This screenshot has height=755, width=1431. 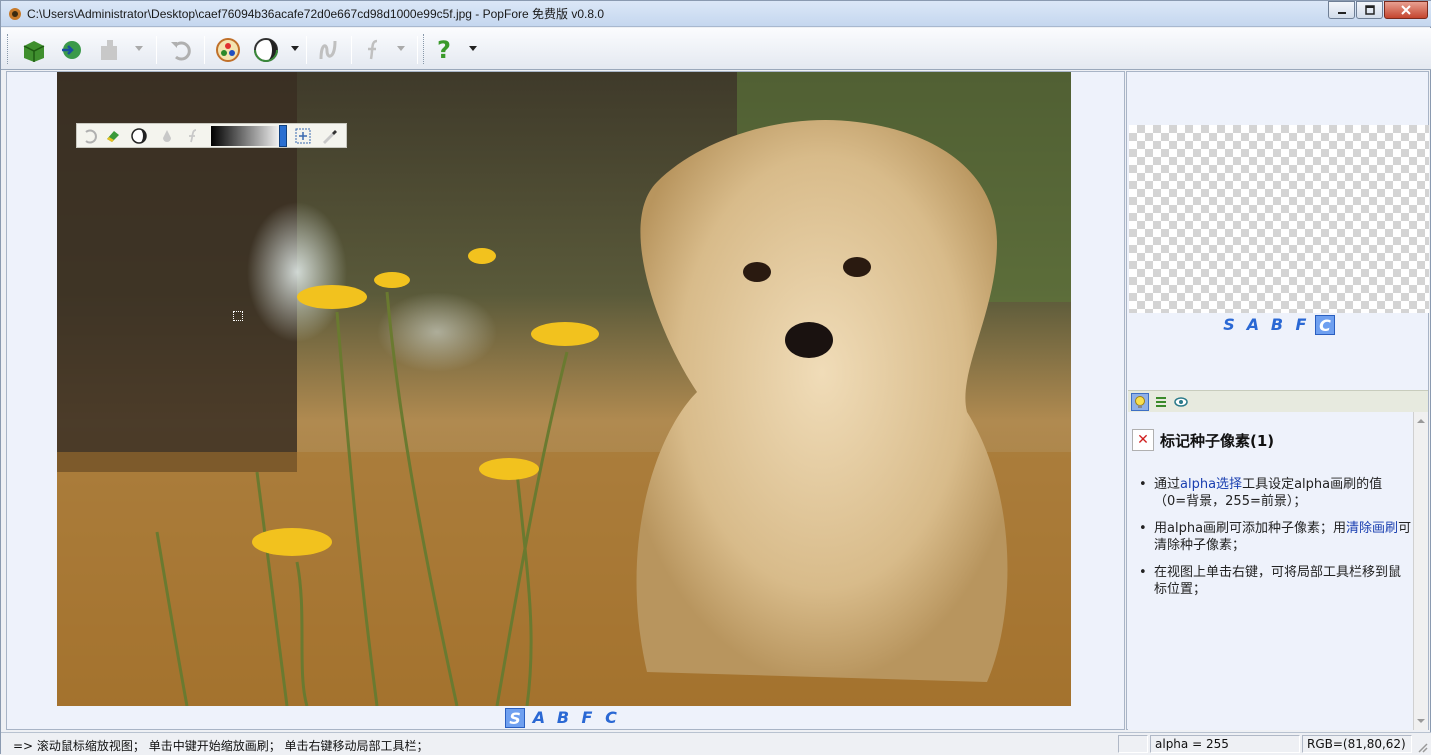 I want to click on help-title: 标记种子像素(1), so click(x=1217, y=440).